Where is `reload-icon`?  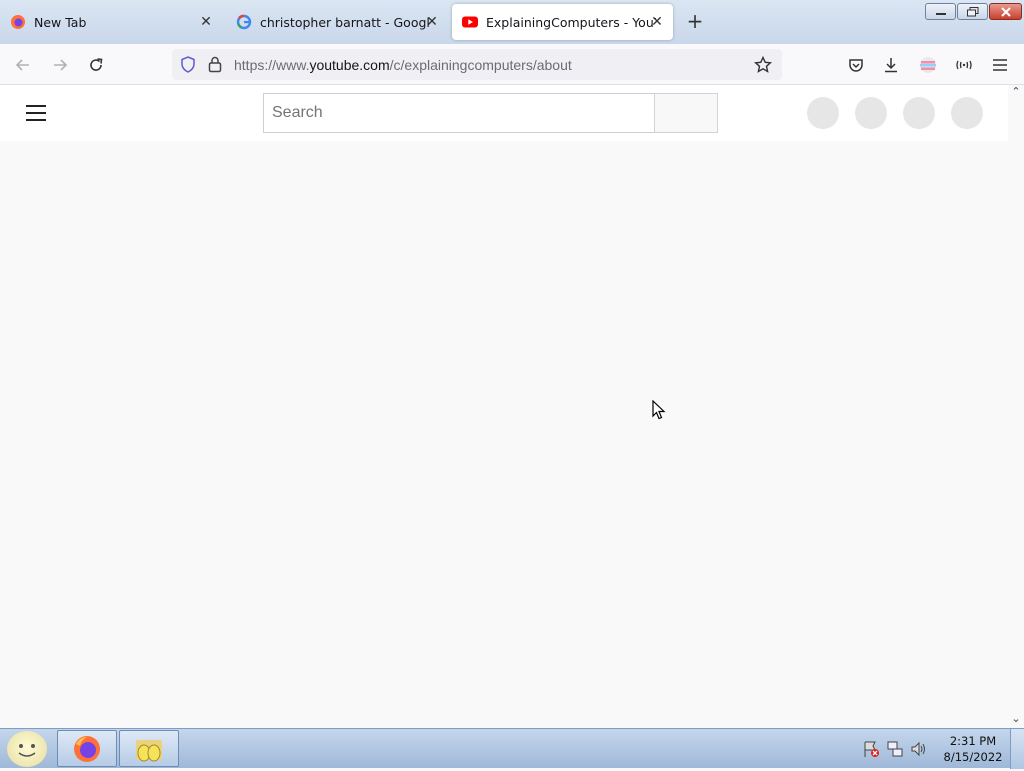 reload-icon is located at coordinates (96, 64).